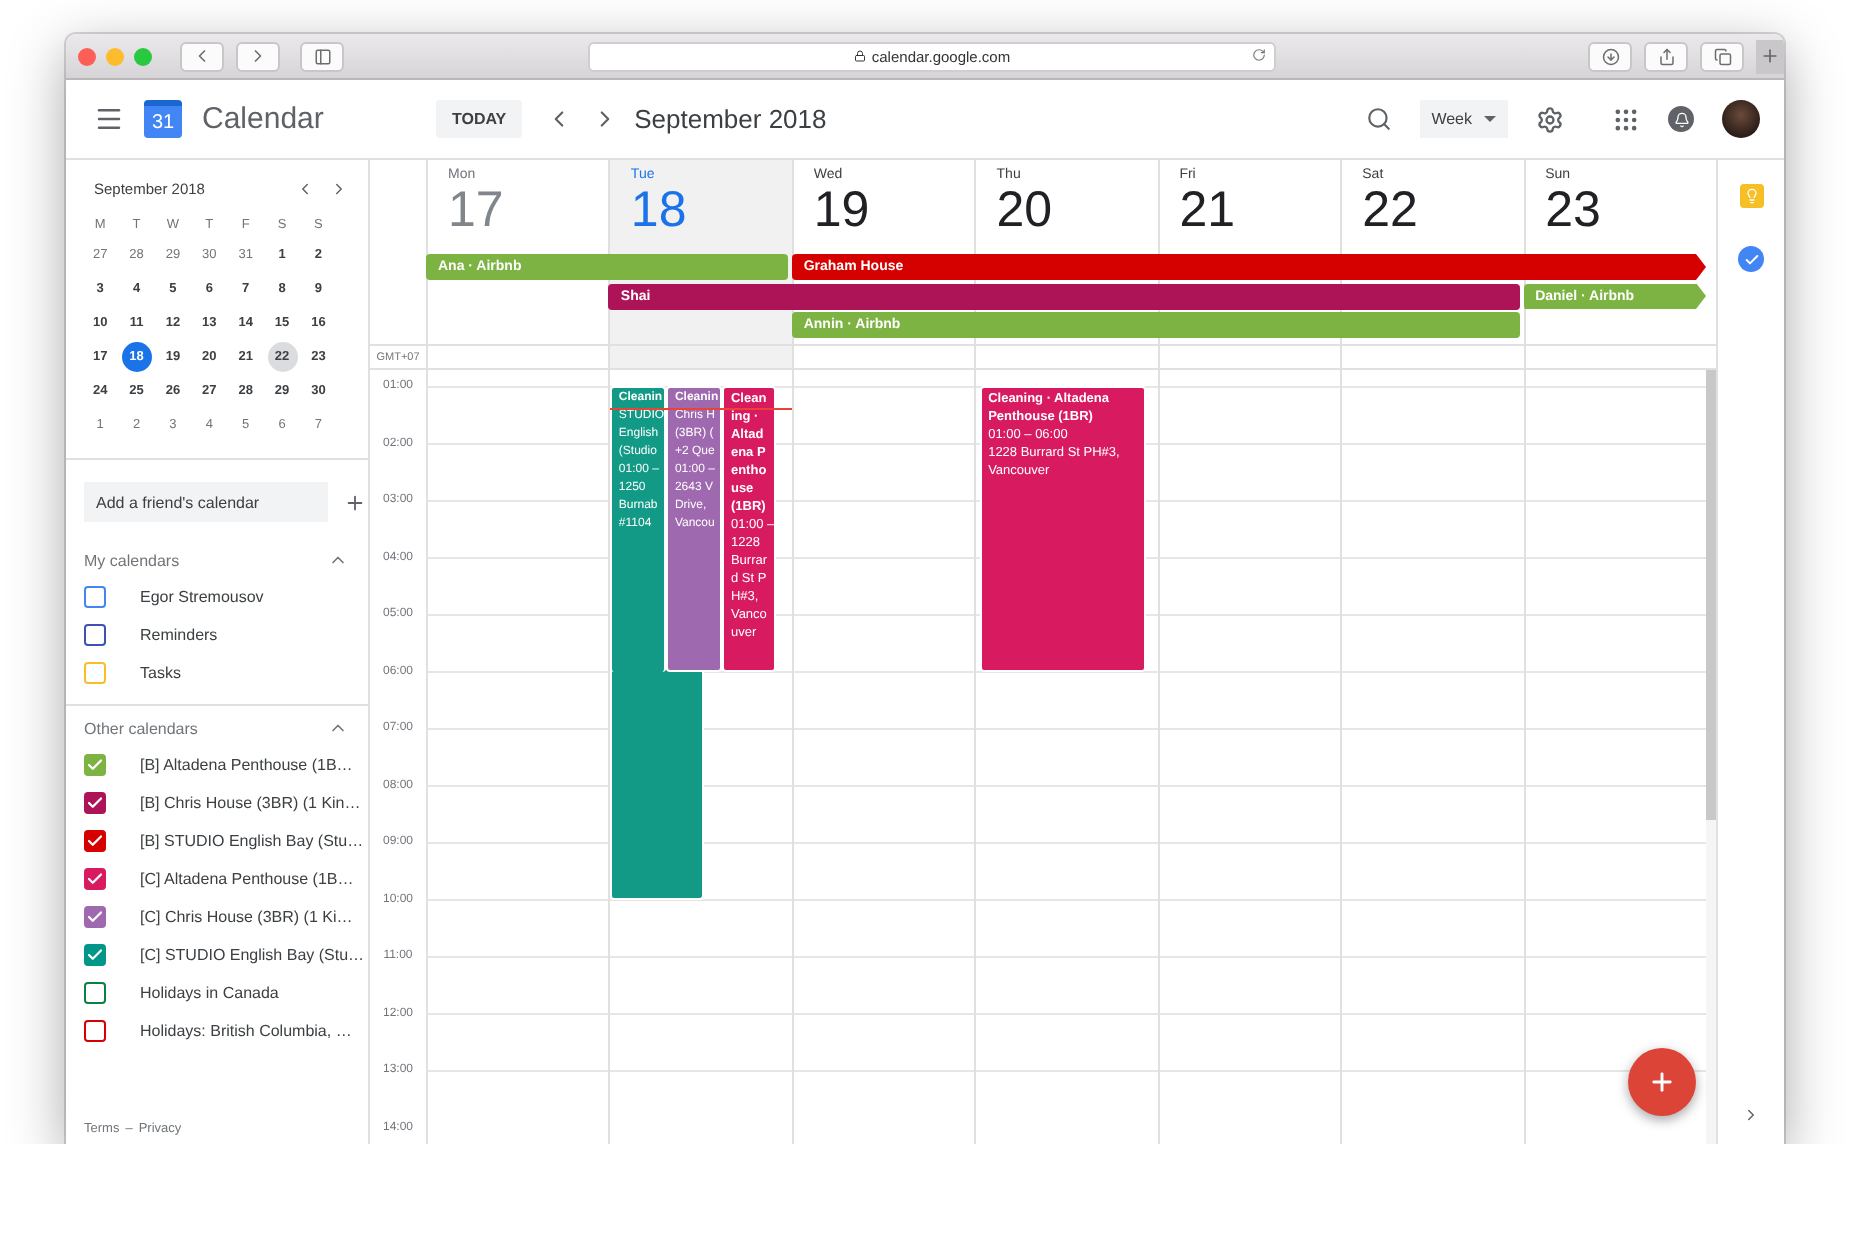 This screenshot has height=1240, width=1850. I want to click on share-button, so click(1666, 56).